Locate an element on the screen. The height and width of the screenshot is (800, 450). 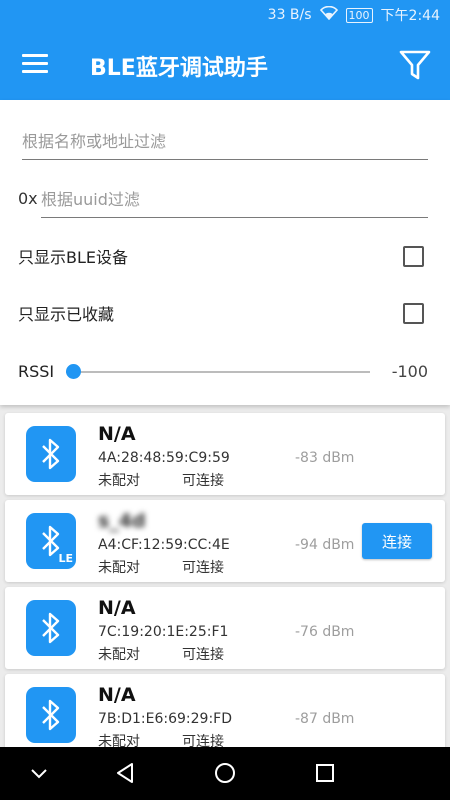
system-nav-bar is located at coordinates (225, 773).